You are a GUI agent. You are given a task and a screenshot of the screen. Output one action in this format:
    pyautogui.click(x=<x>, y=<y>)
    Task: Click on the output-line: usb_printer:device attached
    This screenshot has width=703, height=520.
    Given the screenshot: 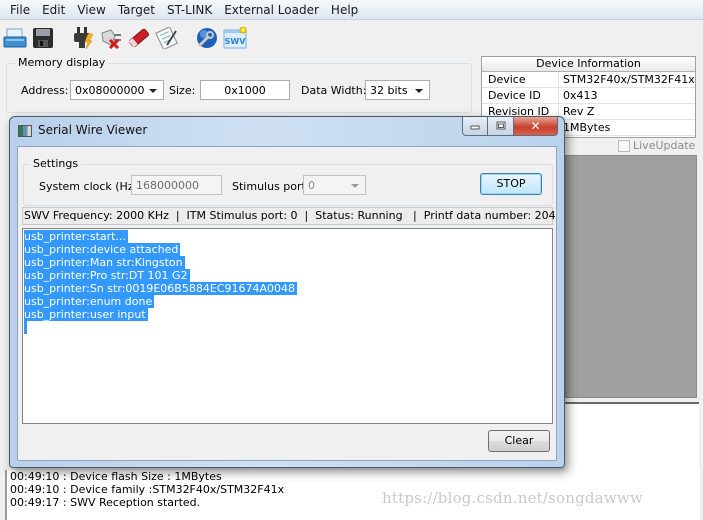 What is the action you would take?
    pyautogui.click(x=102, y=249)
    